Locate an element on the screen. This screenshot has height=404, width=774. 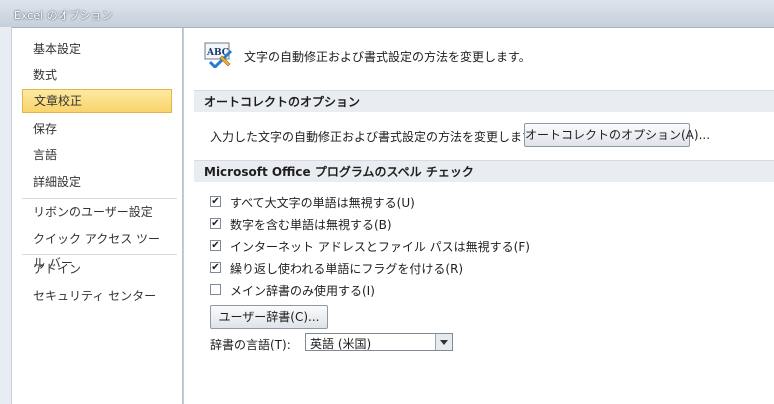
checkbox-ignore-uppercase: ✔ is located at coordinates (215, 201).